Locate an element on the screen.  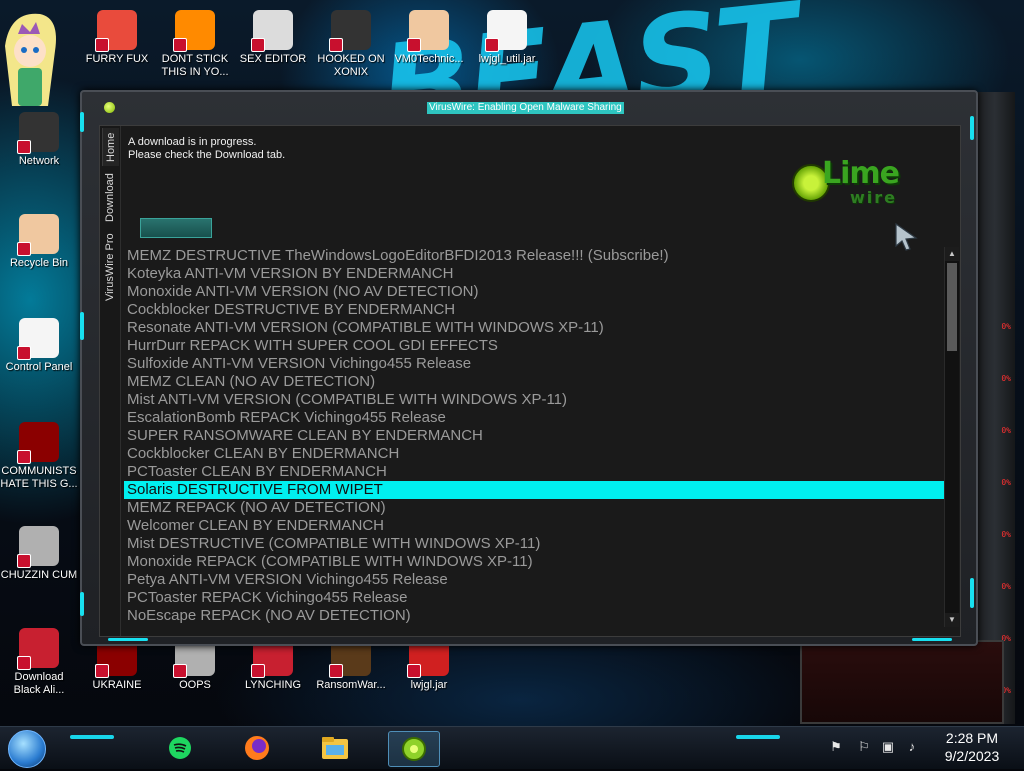
taskbar-file-explorer is located at coordinates (335, 748).